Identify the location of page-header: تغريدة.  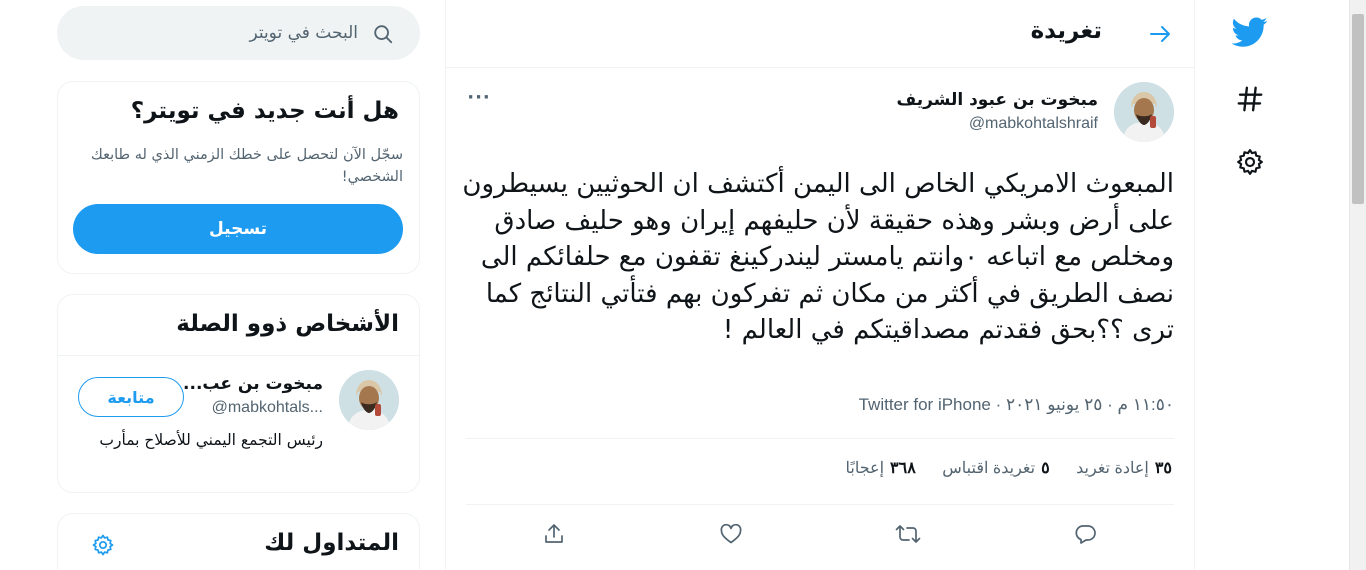
(820, 34).